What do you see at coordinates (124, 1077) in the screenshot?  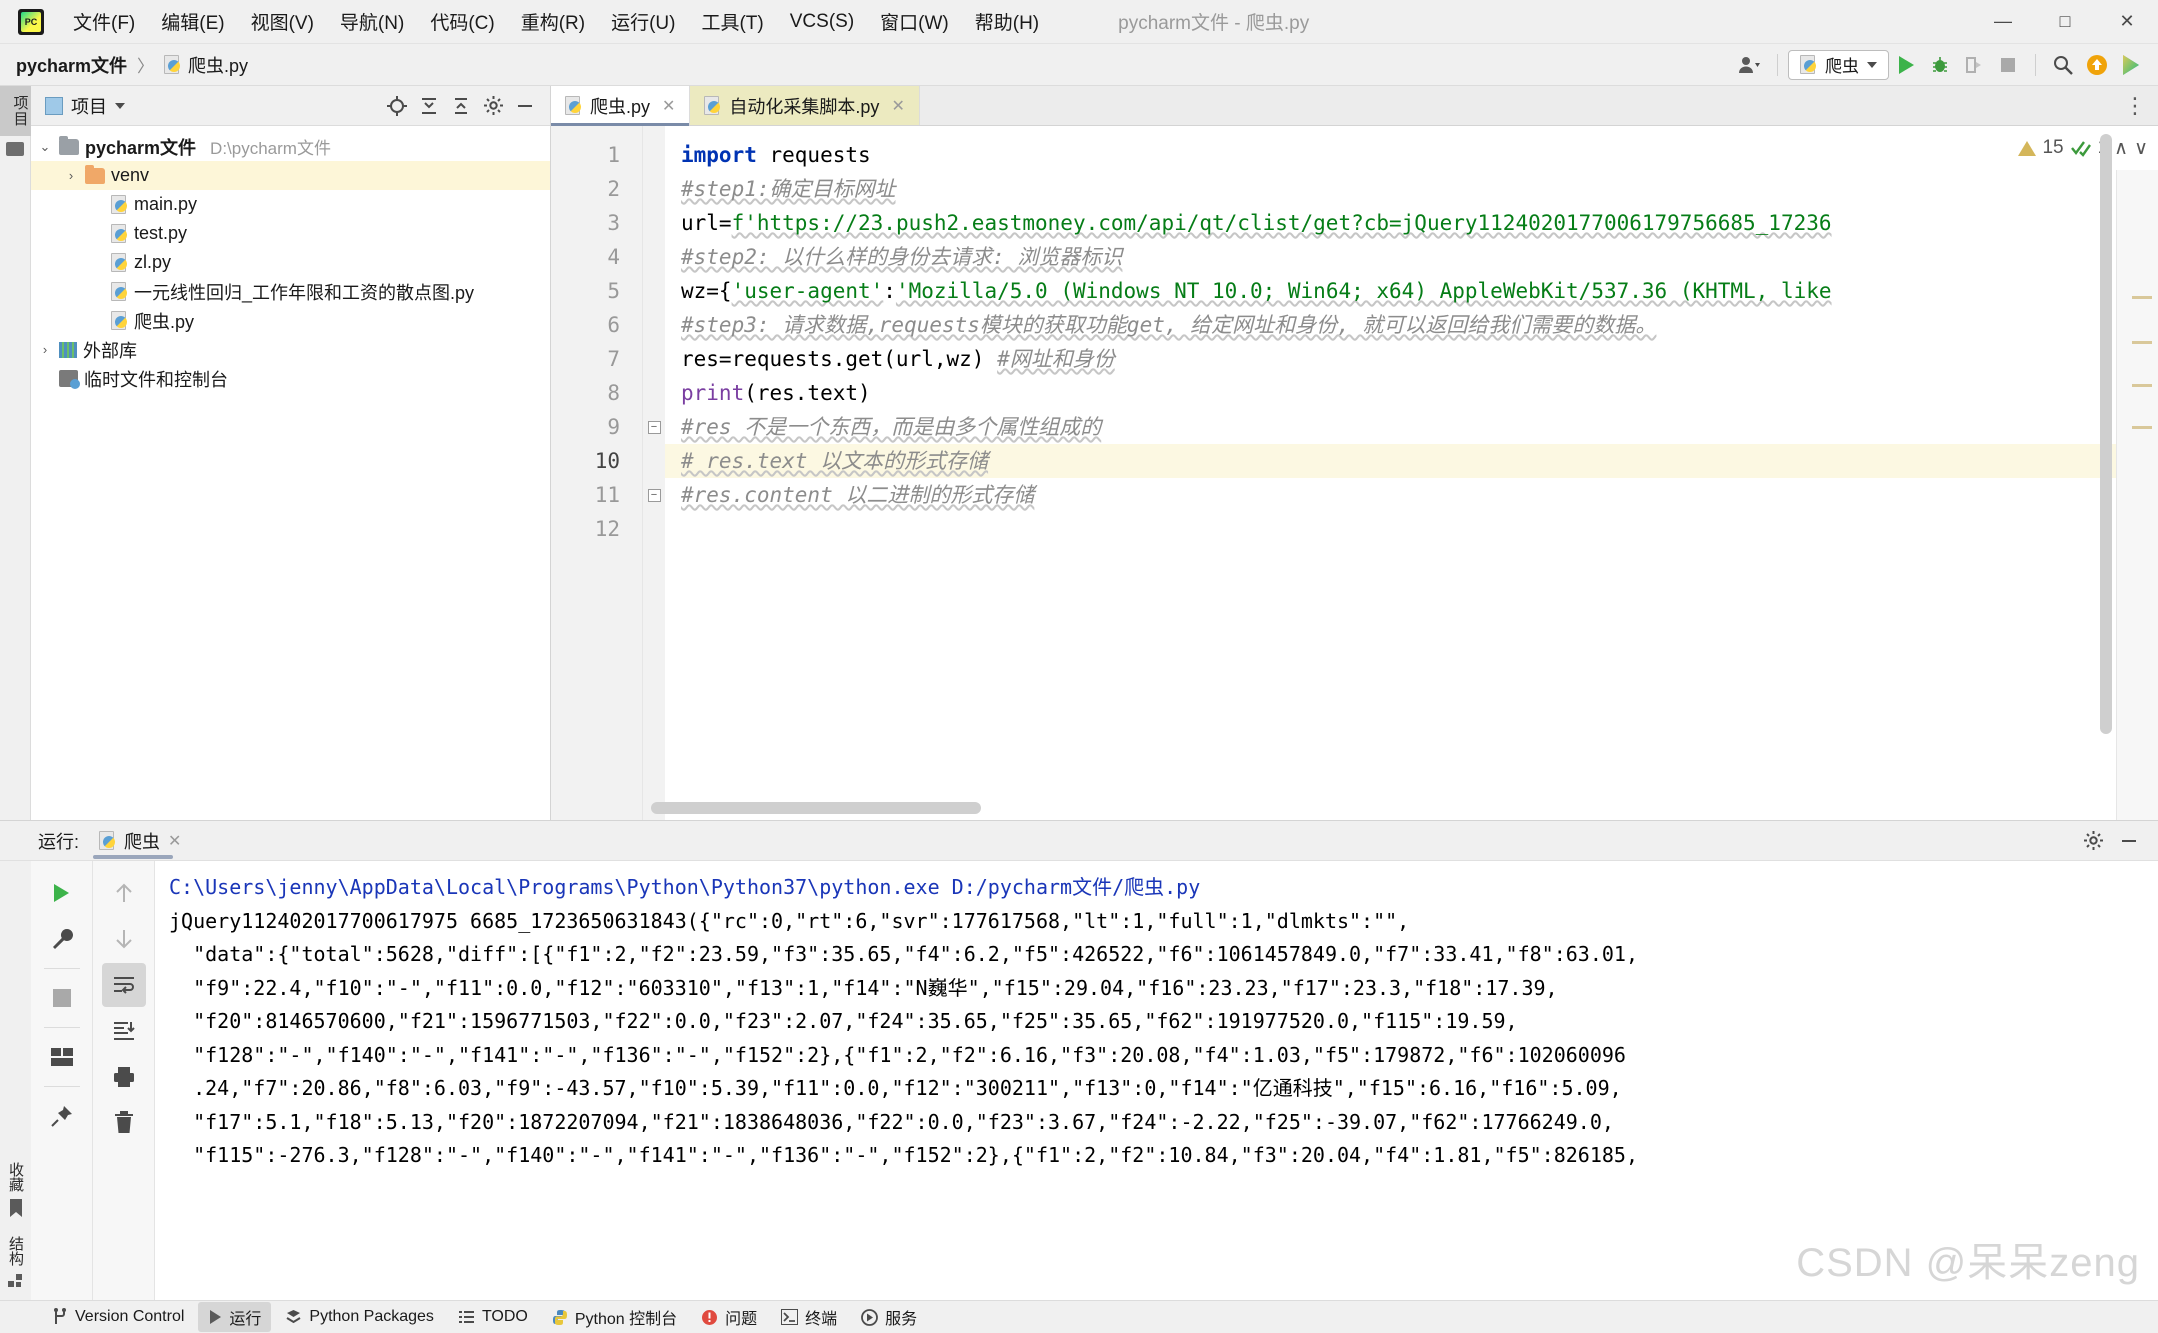 I see `print-icon` at bounding box center [124, 1077].